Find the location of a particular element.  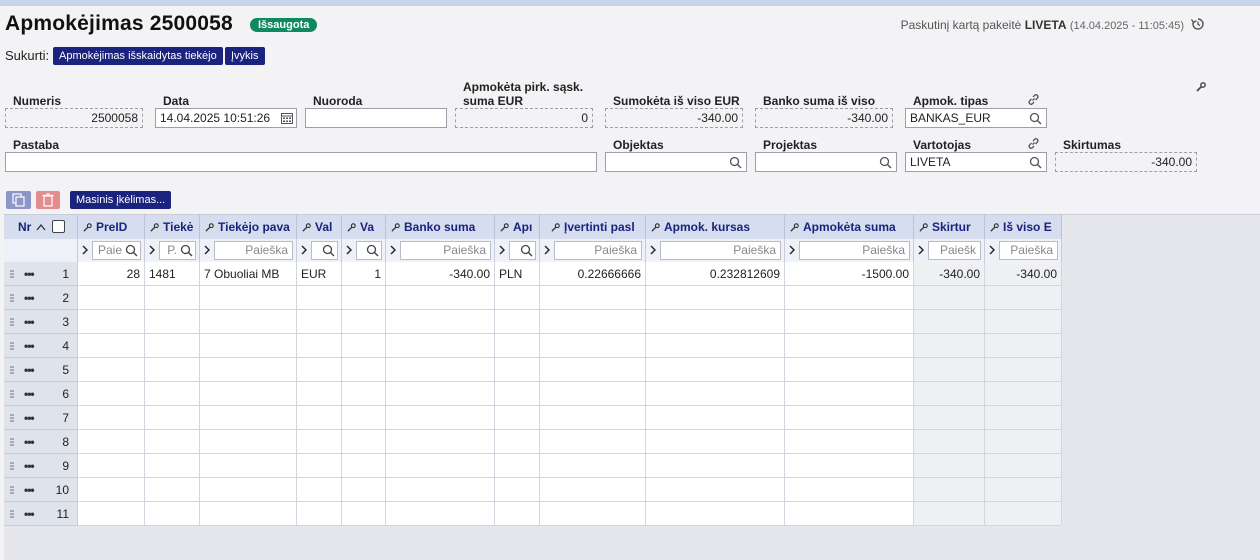

column-header-ivert: Įvertinti pasl is located at coordinates (593, 227).